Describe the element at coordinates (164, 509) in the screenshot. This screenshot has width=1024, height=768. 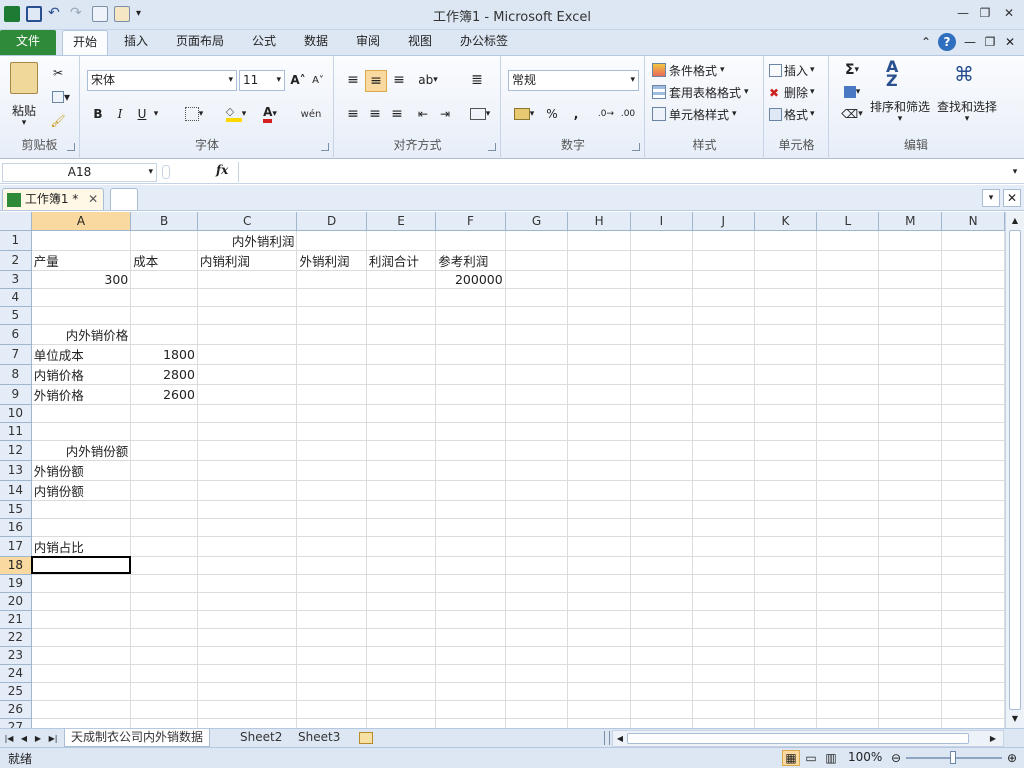
I see `cell-b15` at that location.